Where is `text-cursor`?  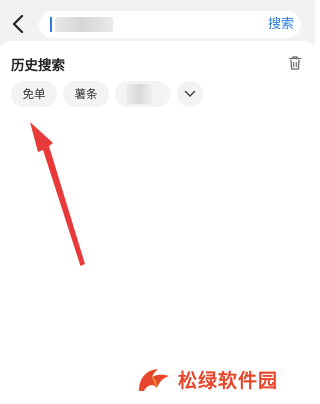 text-cursor is located at coordinates (51, 24).